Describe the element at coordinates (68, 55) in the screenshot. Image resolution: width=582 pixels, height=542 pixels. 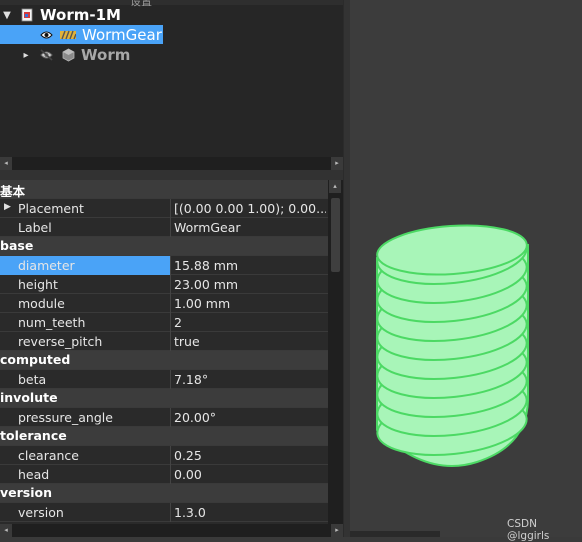
I see `cube-icon` at that location.